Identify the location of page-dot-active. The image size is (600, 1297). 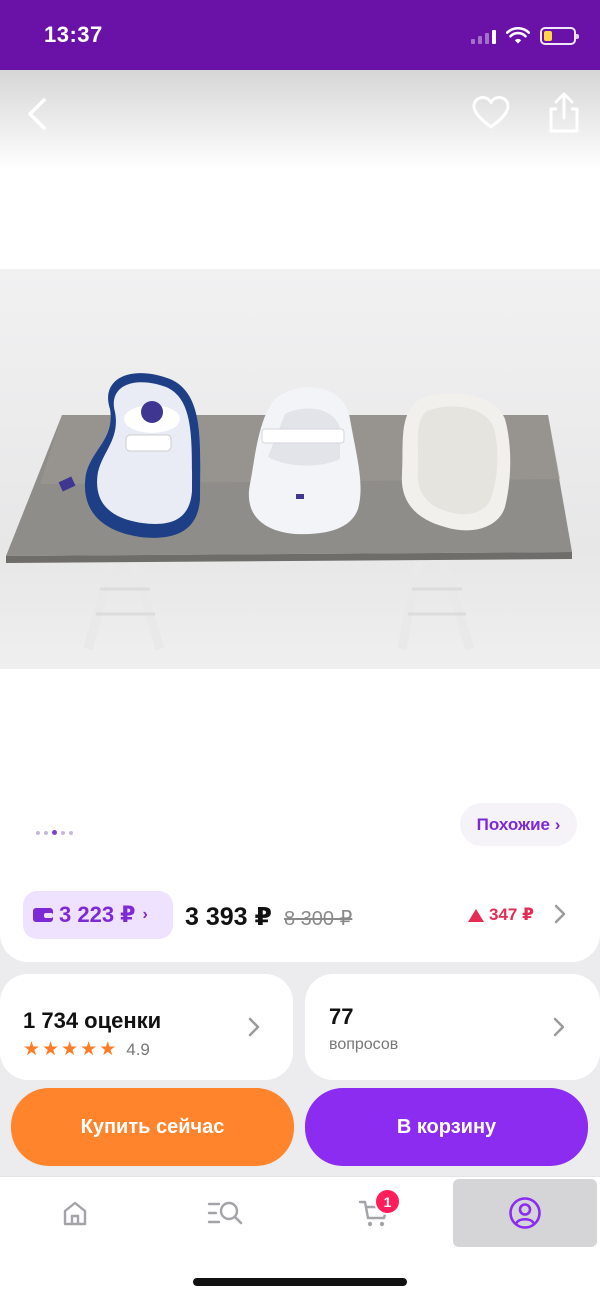
(54, 832).